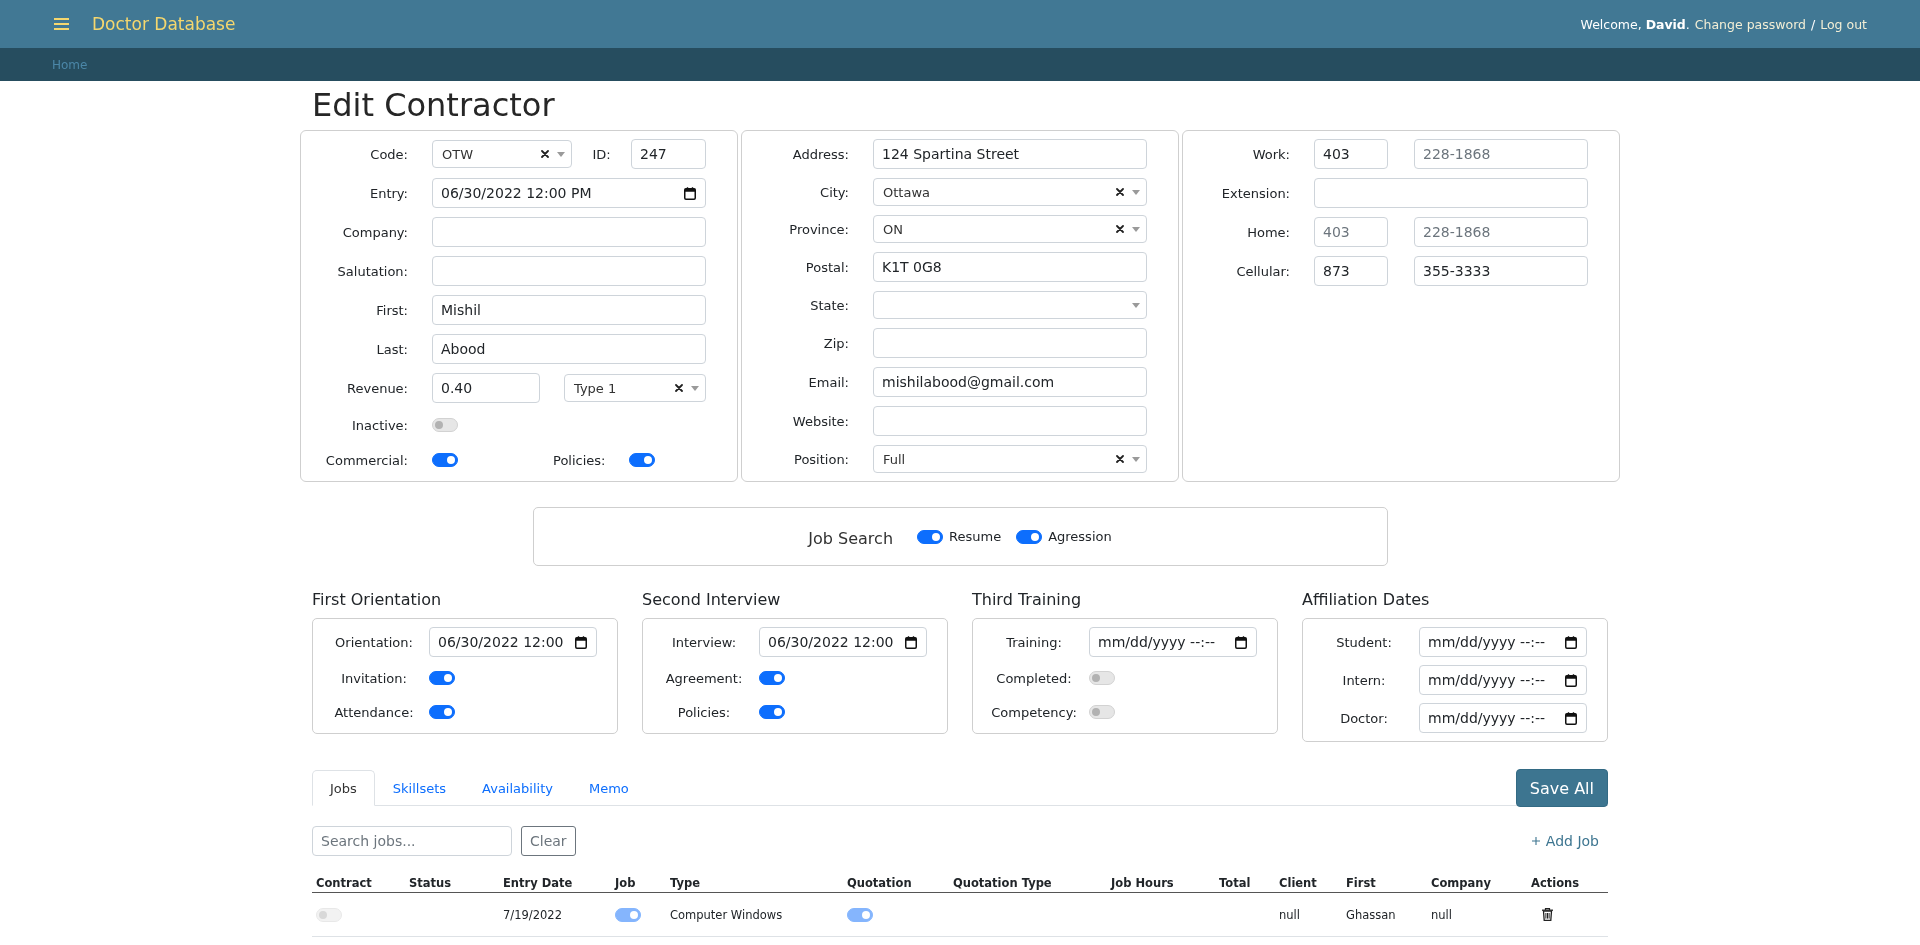 The image size is (1920, 945). What do you see at coordinates (343, 788) in the screenshot?
I see `tab: Jobs` at bounding box center [343, 788].